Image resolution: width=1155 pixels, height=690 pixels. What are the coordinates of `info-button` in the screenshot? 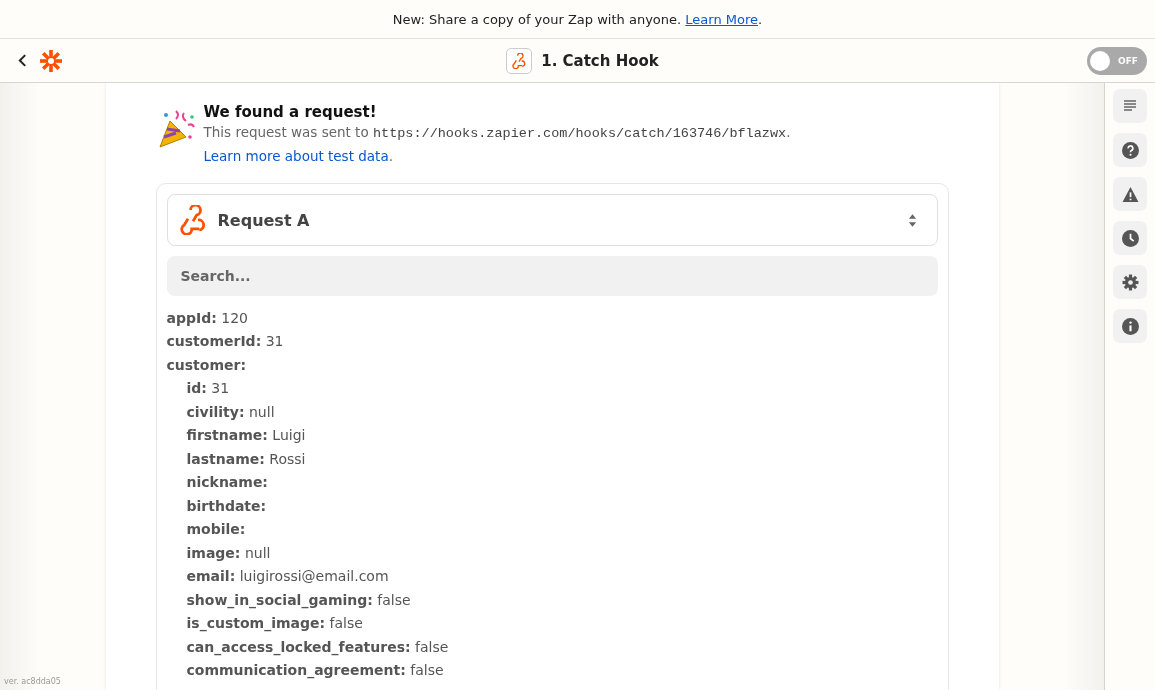 It's located at (1130, 326).